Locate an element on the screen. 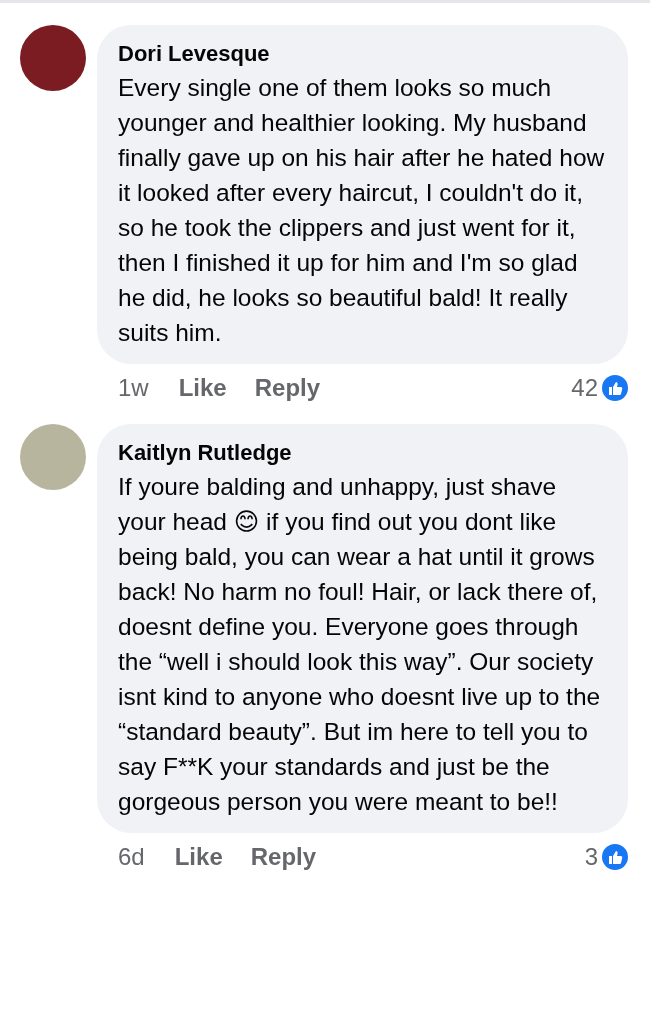  reaction-count: 3 is located at coordinates (591, 857).